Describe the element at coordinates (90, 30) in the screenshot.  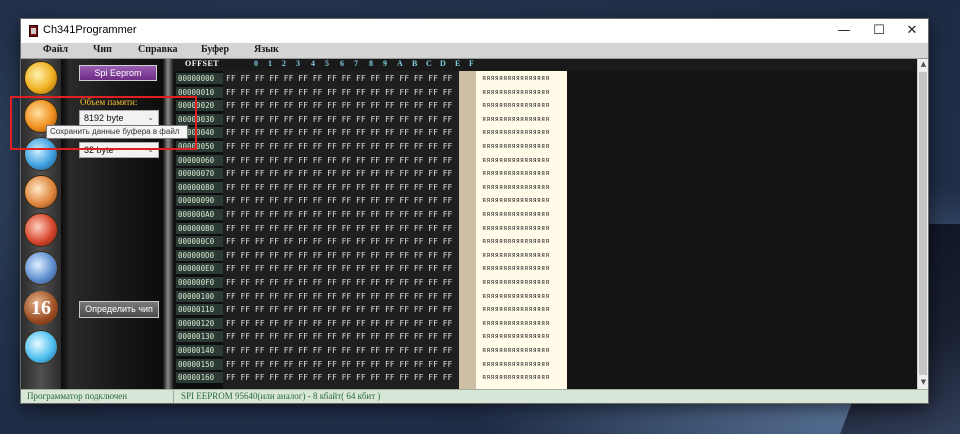
I see `window-title: Ch341Programmer` at that location.